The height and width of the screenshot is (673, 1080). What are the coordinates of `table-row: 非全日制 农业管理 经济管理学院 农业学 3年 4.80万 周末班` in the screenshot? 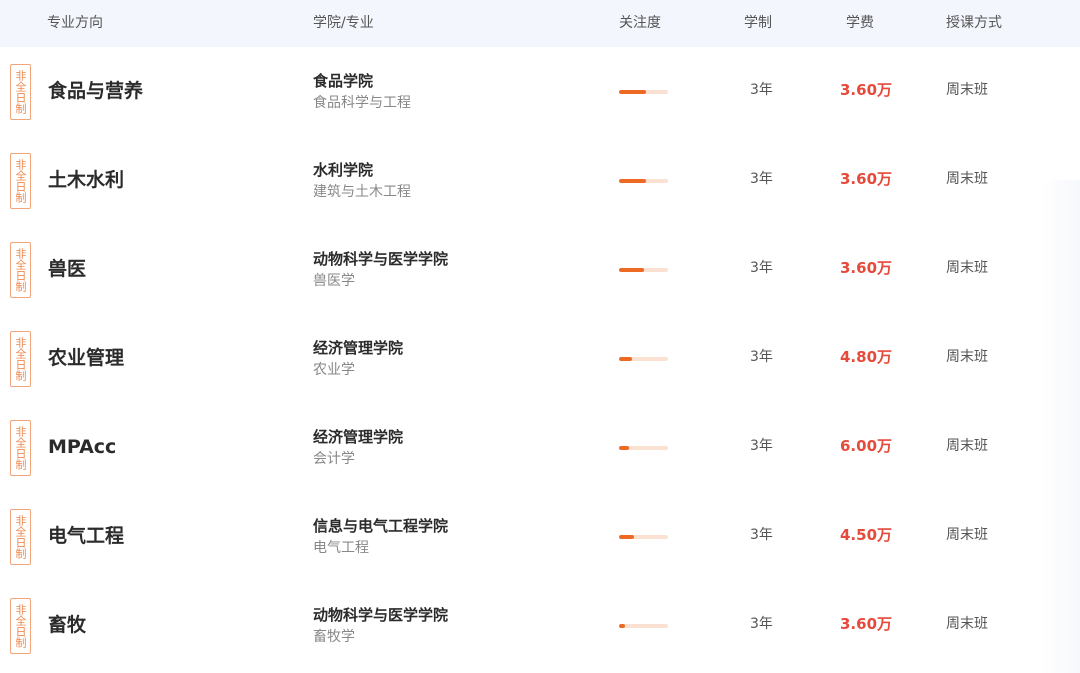 It's located at (540, 358).